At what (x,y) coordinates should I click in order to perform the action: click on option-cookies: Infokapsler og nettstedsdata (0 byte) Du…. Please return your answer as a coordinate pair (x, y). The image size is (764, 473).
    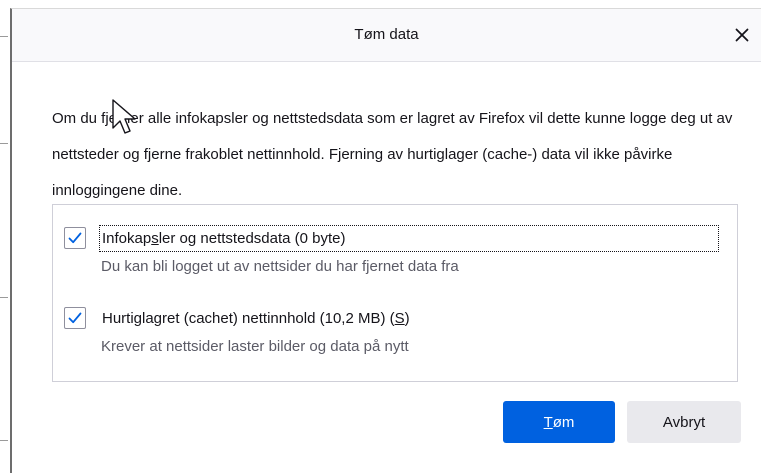
    Looking at the image, I should click on (391, 249).